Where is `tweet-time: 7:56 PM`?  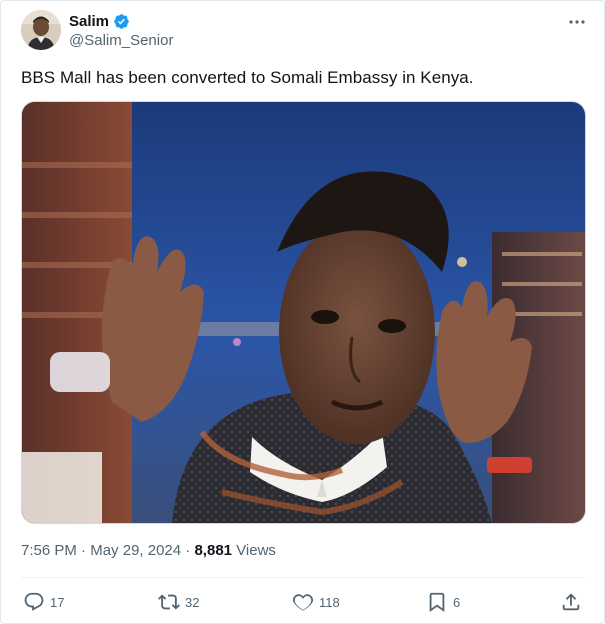 tweet-time: 7:56 PM is located at coordinates (49, 550).